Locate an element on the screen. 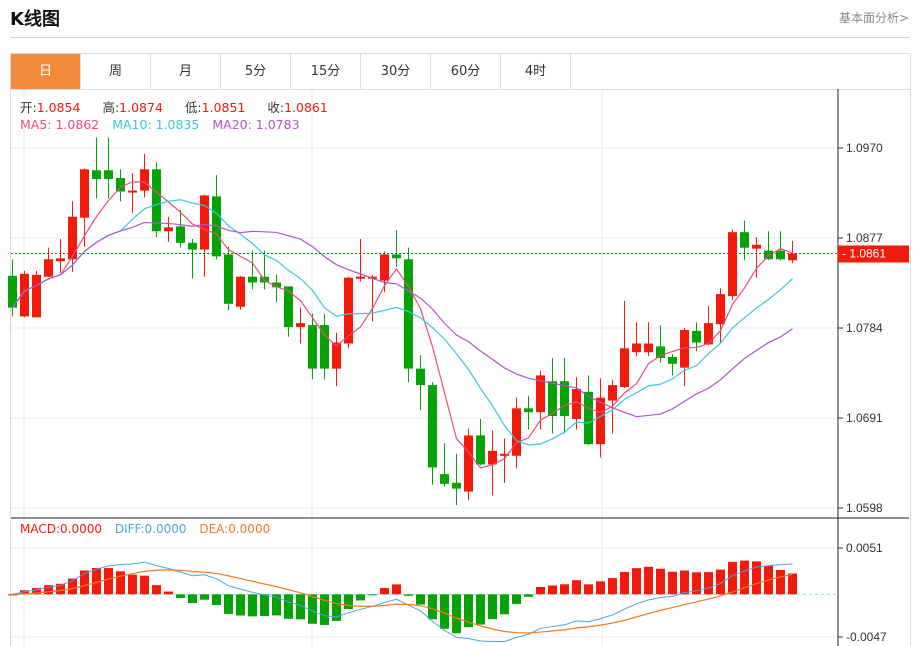  dea-value: DEA:0.0000 is located at coordinates (235, 529).